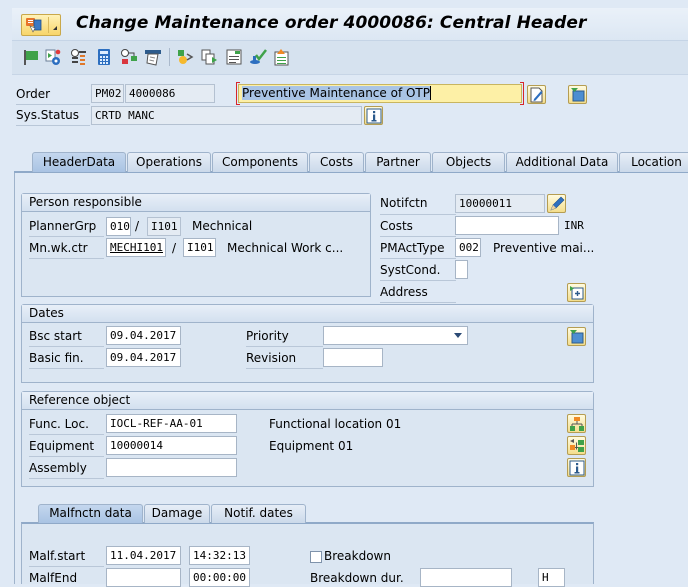  I want to click on malfunction-start-date-input: 11.04.2017, so click(143, 555).